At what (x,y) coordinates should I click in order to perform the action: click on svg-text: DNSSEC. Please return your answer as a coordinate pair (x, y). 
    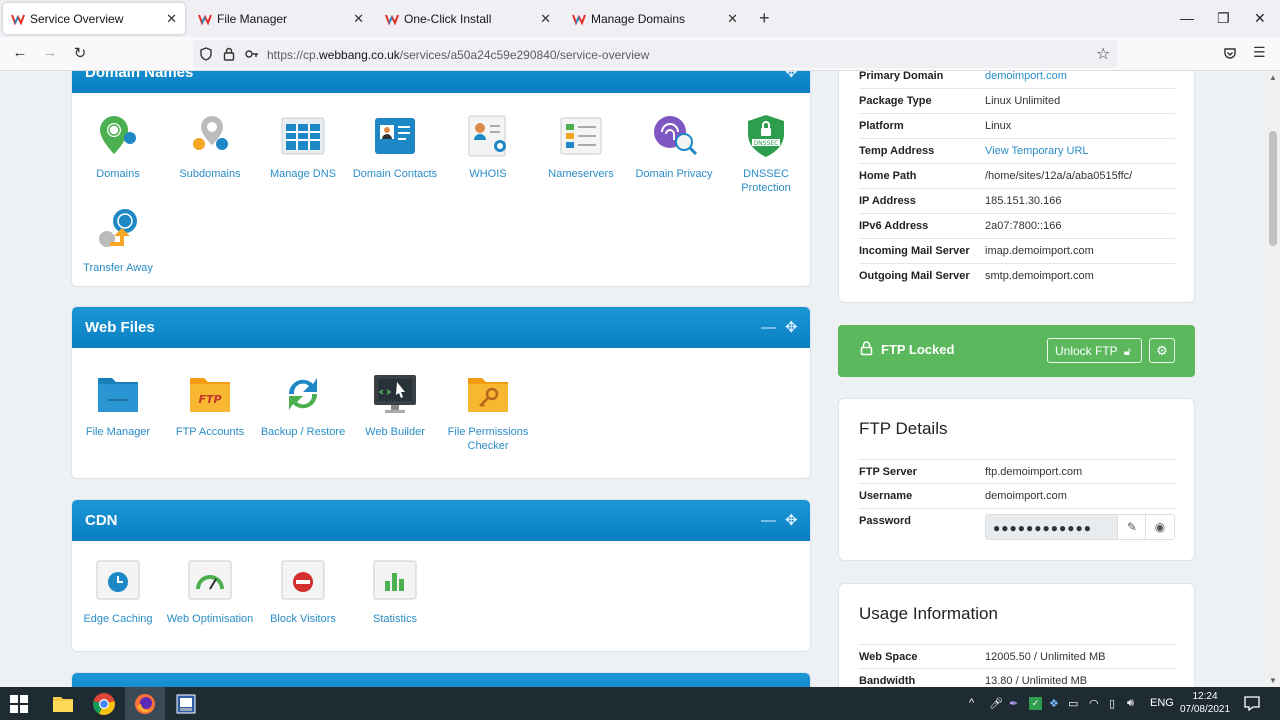
    Looking at the image, I should click on (766, 143).